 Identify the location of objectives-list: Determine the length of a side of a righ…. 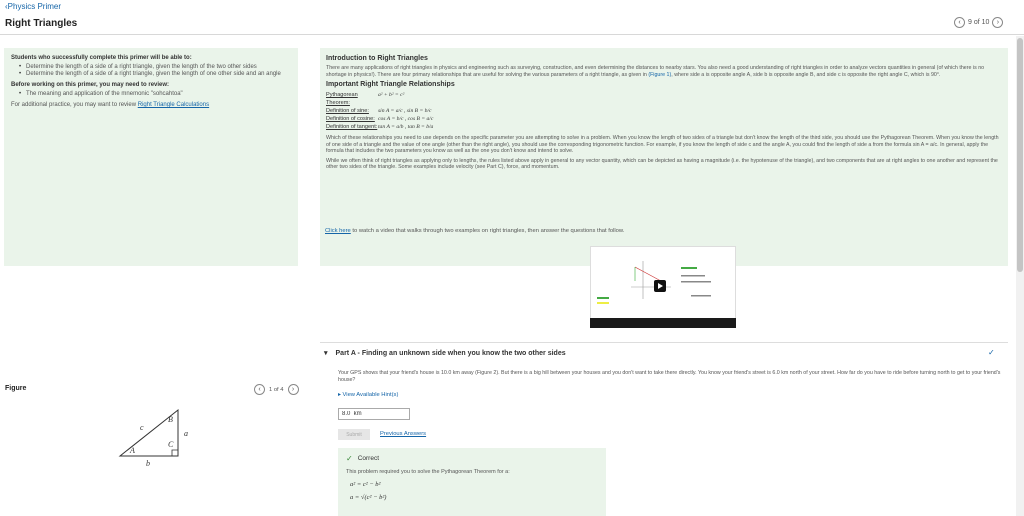
(151, 71).